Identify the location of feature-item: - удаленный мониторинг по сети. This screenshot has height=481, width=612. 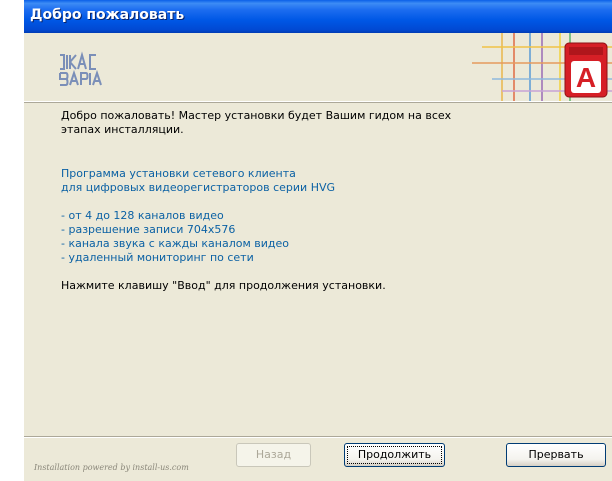
(157, 257).